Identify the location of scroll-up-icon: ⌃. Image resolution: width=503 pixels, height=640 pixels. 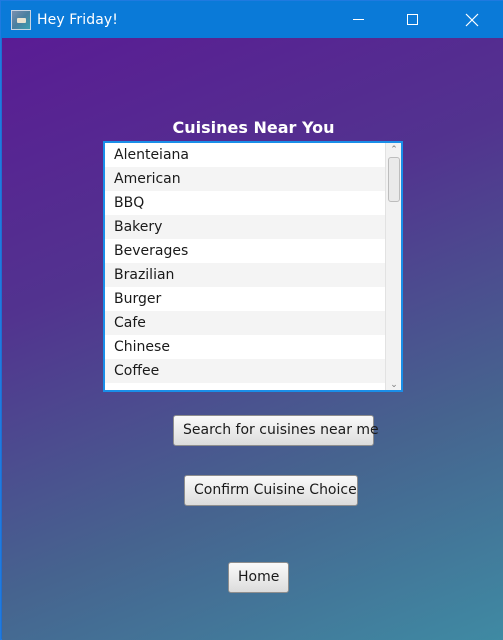
(394, 149).